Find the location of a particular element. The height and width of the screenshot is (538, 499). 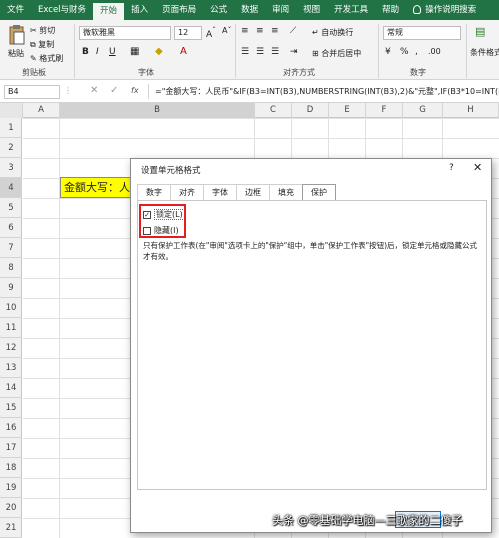

fill-color-icon: ◆ is located at coordinates (159, 51).